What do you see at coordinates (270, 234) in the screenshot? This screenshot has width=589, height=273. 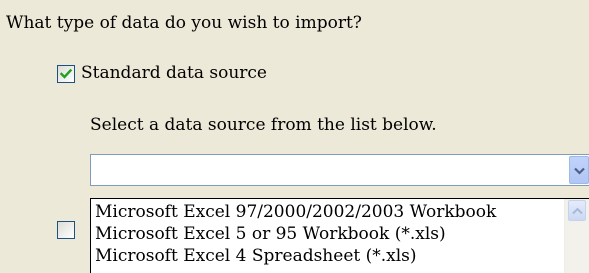 I see `dropdown-option: Microsoft Excel 5 or 95 Workbook (*.xls)` at bounding box center [270, 234].